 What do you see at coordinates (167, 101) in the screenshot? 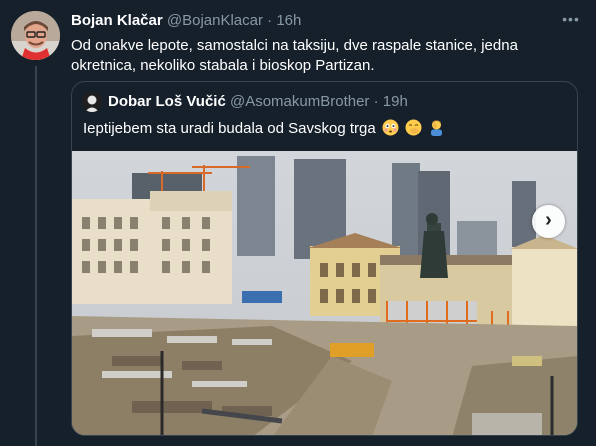
I see `quoted-author-name: Dobar Loš Vučić` at bounding box center [167, 101].